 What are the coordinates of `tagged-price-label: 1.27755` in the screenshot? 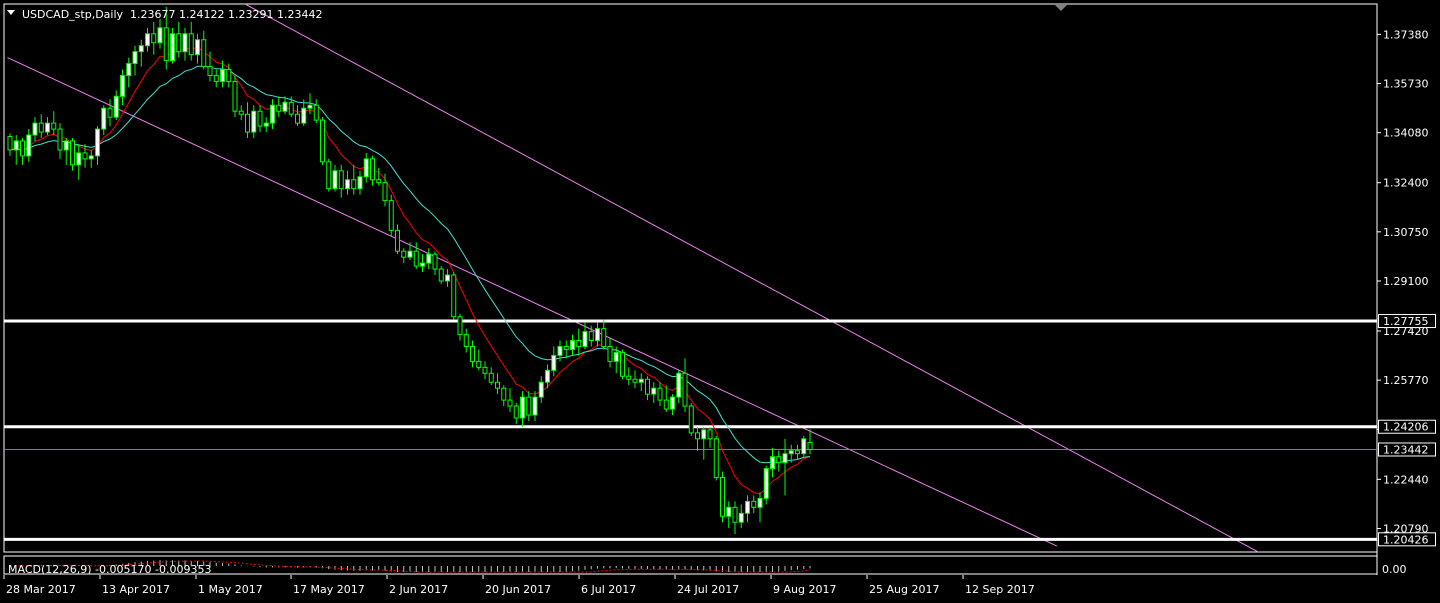 It's located at (1406, 321).